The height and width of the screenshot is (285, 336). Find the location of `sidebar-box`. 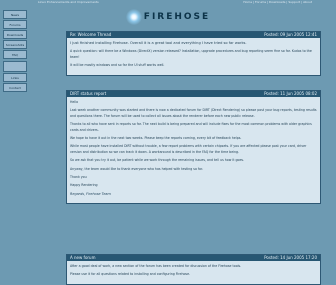

sidebar-box is located at coordinates (15, 66).